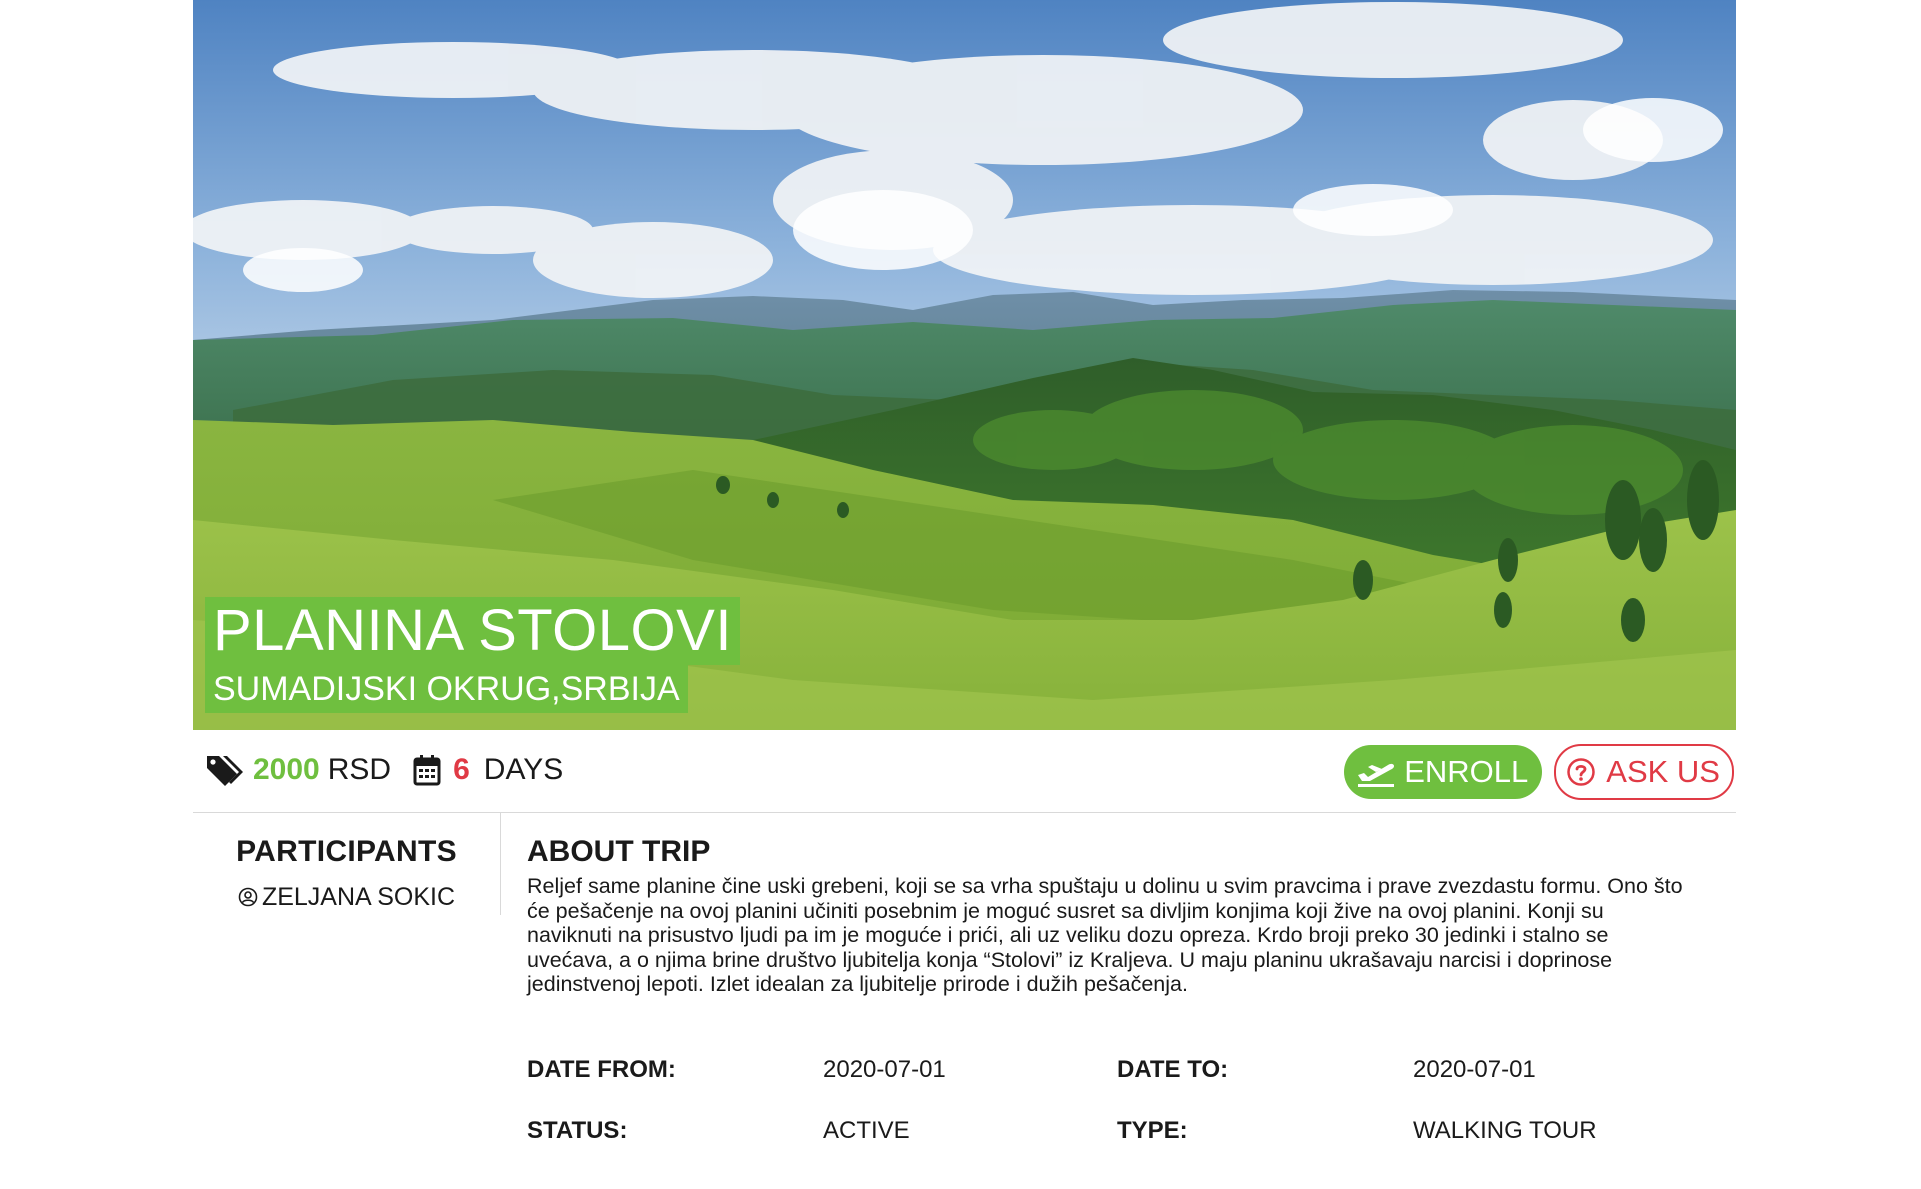  Describe the element at coordinates (601, 1069) in the screenshot. I see `date-from-label: DATE FROM:` at that location.